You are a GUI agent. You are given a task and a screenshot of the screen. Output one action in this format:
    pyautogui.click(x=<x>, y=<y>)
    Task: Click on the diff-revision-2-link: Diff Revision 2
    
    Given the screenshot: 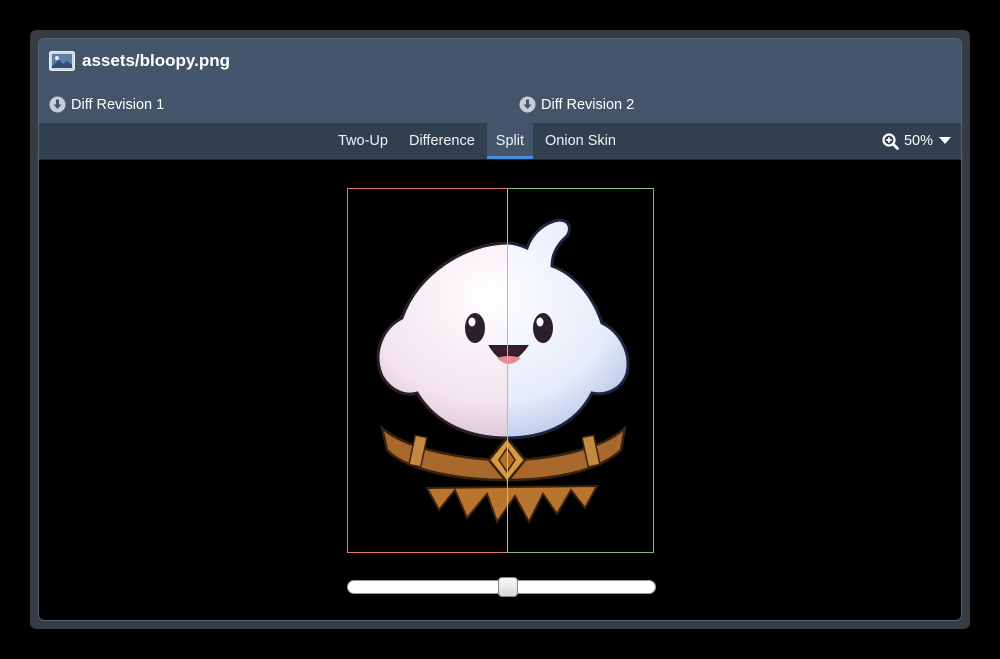 What is the action you would take?
    pyautogui.click(x=576, y=104)
    